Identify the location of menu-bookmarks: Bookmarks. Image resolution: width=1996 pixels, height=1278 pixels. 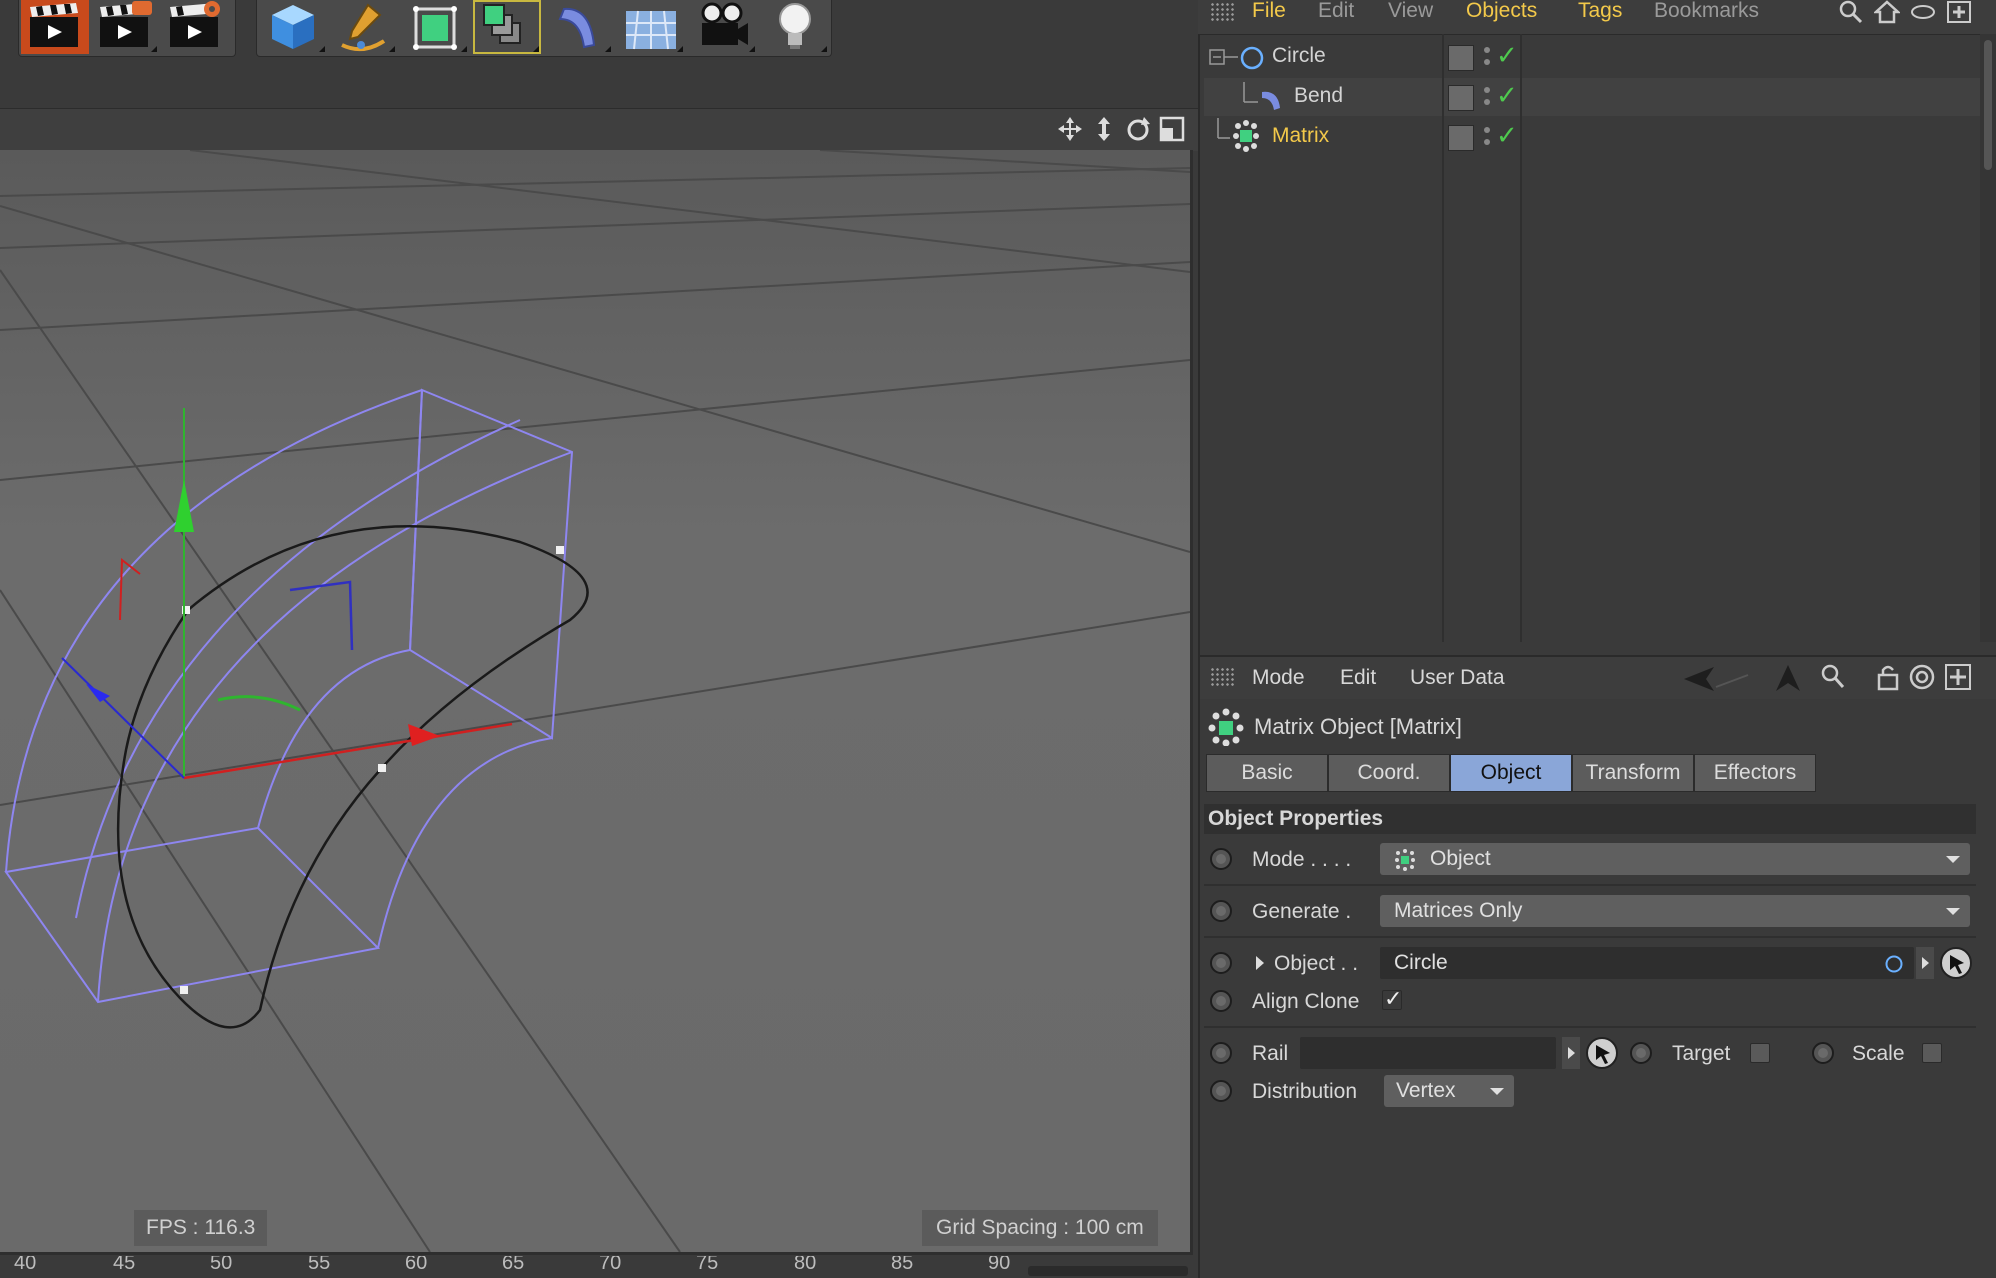
(1706, 11).